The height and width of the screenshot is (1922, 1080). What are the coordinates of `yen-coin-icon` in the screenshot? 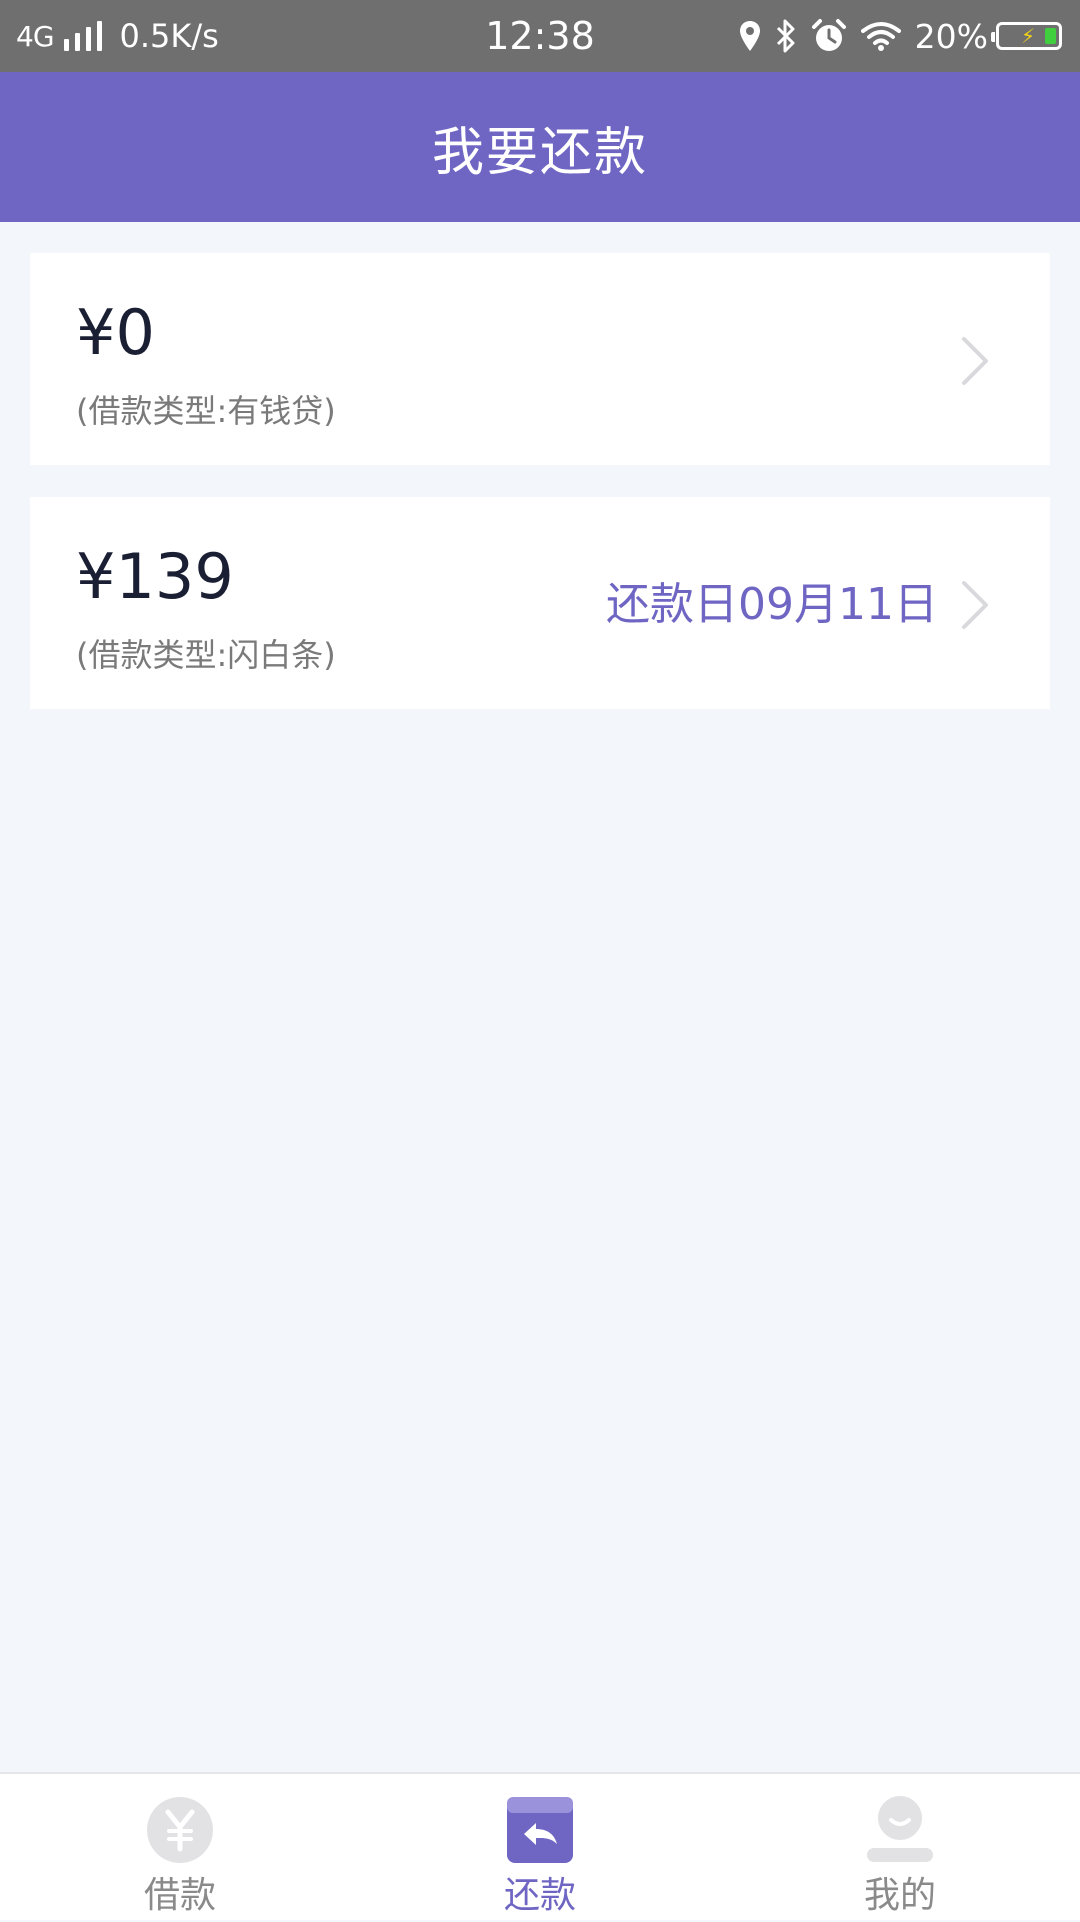 It's located at (180, 1830).